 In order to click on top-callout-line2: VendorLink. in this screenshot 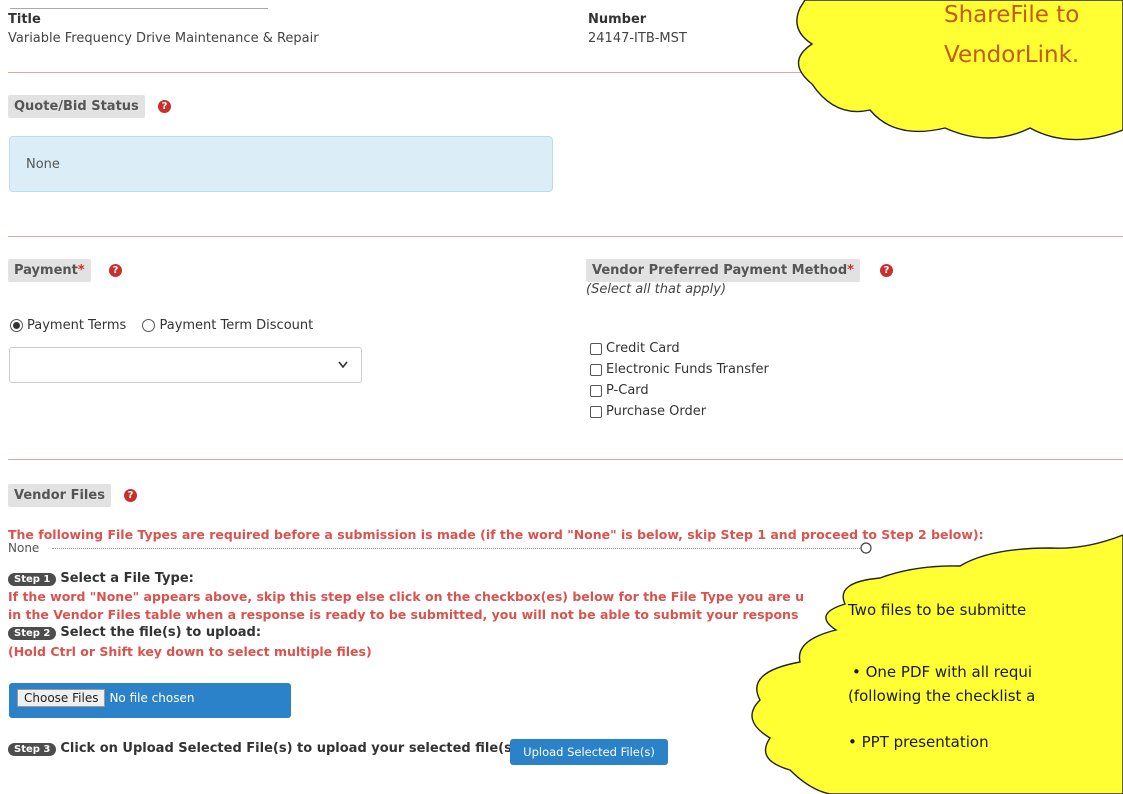, I will do `click(1012, 55)`.